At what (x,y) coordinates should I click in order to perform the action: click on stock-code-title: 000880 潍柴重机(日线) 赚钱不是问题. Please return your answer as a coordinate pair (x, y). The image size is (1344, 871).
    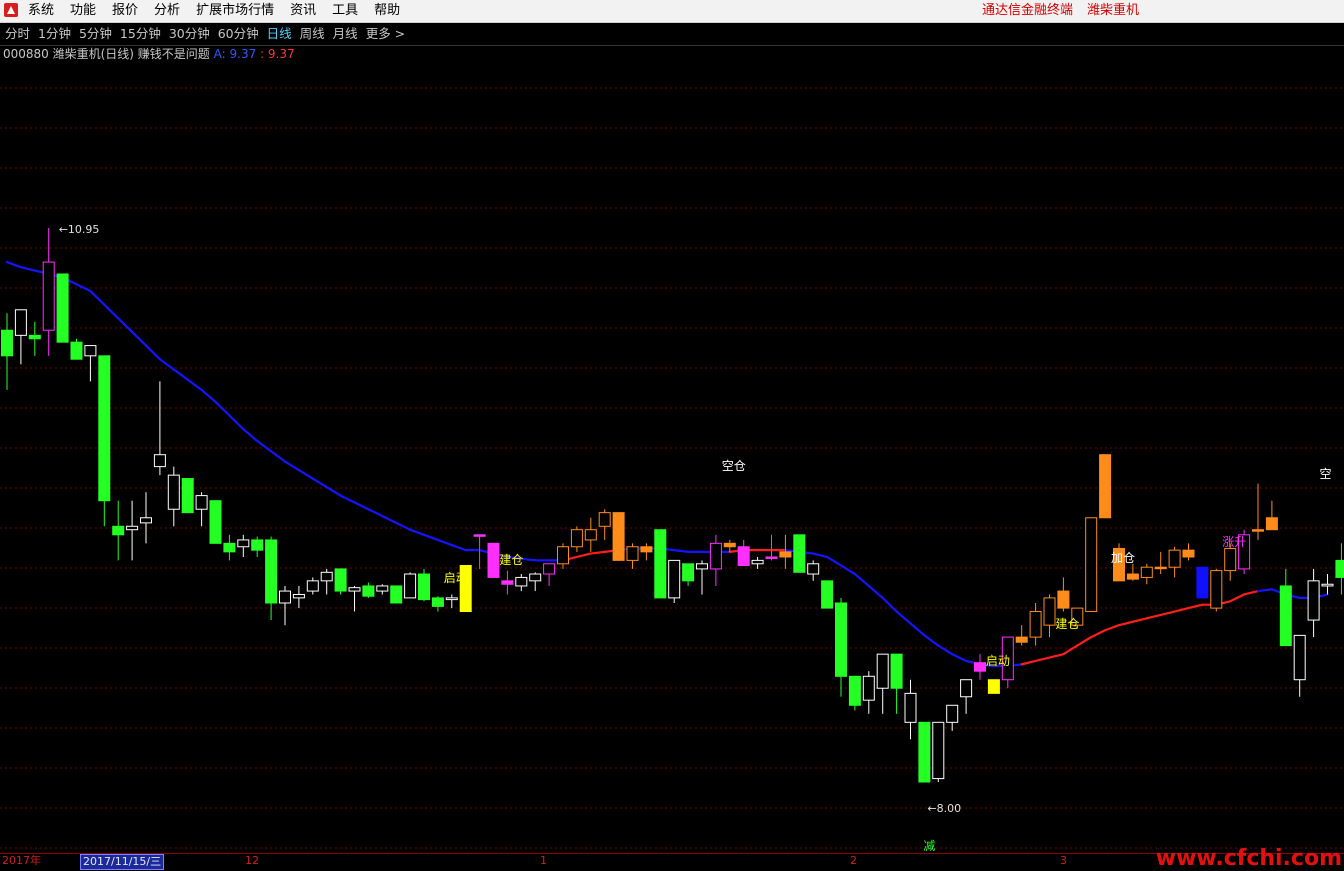
    Looking at the image, I should click on (106, 54).